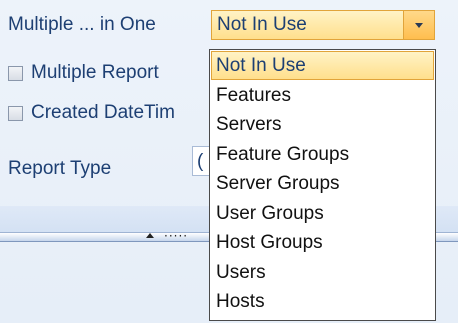 The height and width of the screenshot is (323, 458). What do you see at coordinates (82, 24) in the screenshot?
I see `multiple-in-one-label: Multiple ... in One` at bounding box center [82, 24].